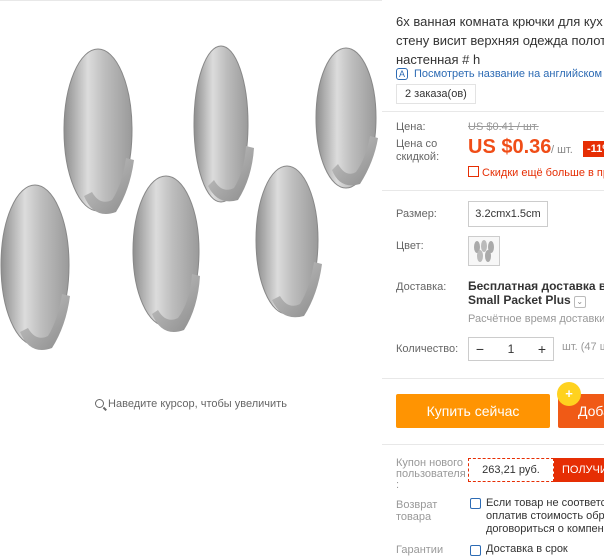 This screenshot has width=604, height=559. What do you see at coordinates (519, 300) in the screenshot?
I see `shipping-method-text: Small Packet Plus` at bounding box center [519, 300].